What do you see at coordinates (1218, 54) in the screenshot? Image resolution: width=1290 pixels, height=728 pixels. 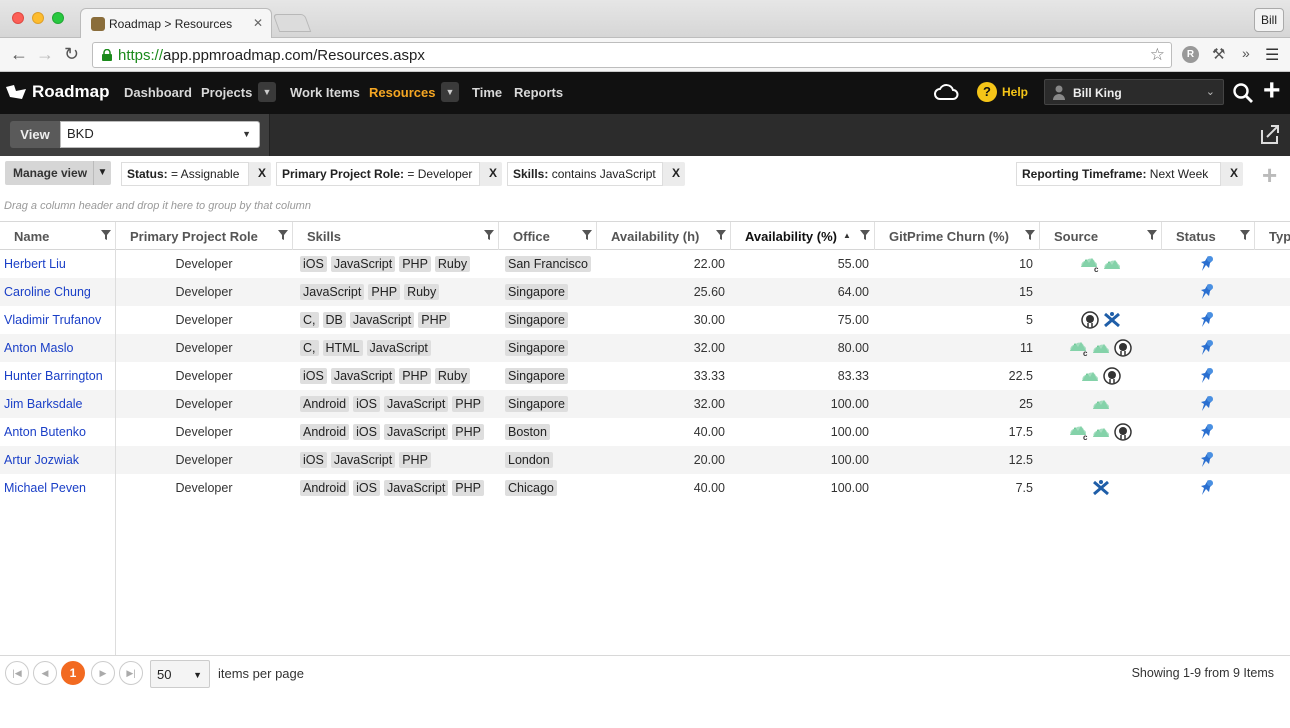 I see `extension-icon: ⚒` at bounding box center [1218, 54].